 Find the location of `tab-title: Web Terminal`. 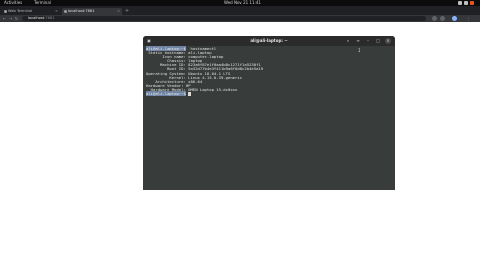

tab-title: Web Terminal is located at coordinates (20, 11).